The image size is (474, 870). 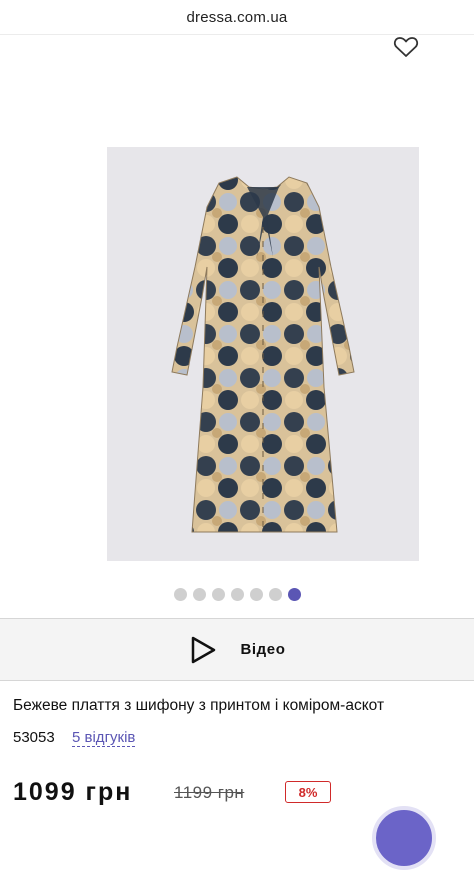 I want to click on favorite-heart-icon, so click(x=406, y=47).